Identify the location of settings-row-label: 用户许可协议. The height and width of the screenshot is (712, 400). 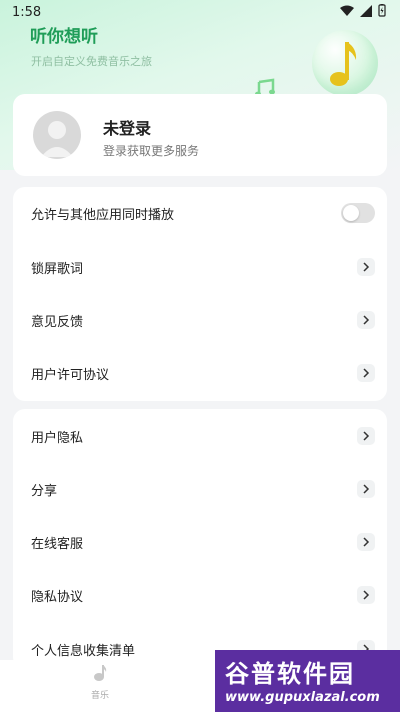
(70, 375).